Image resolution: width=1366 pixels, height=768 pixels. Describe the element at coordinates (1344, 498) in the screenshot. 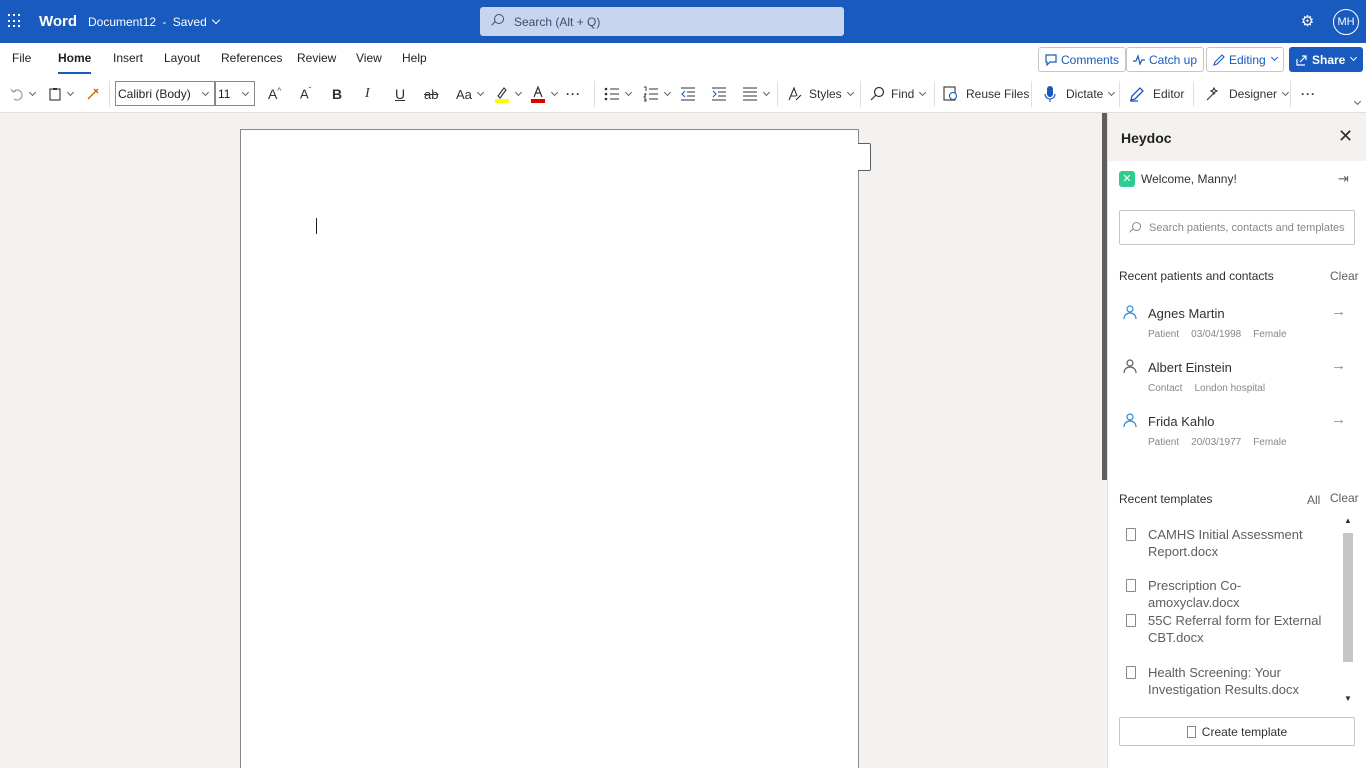

I see `clear-templates-link: Clear` at that location.